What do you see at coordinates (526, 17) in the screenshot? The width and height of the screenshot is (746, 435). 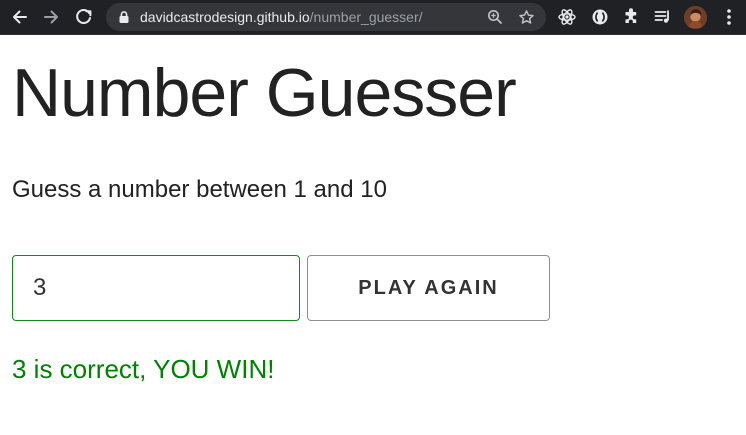 I see `star-icon` at bounding box center [526, 17].